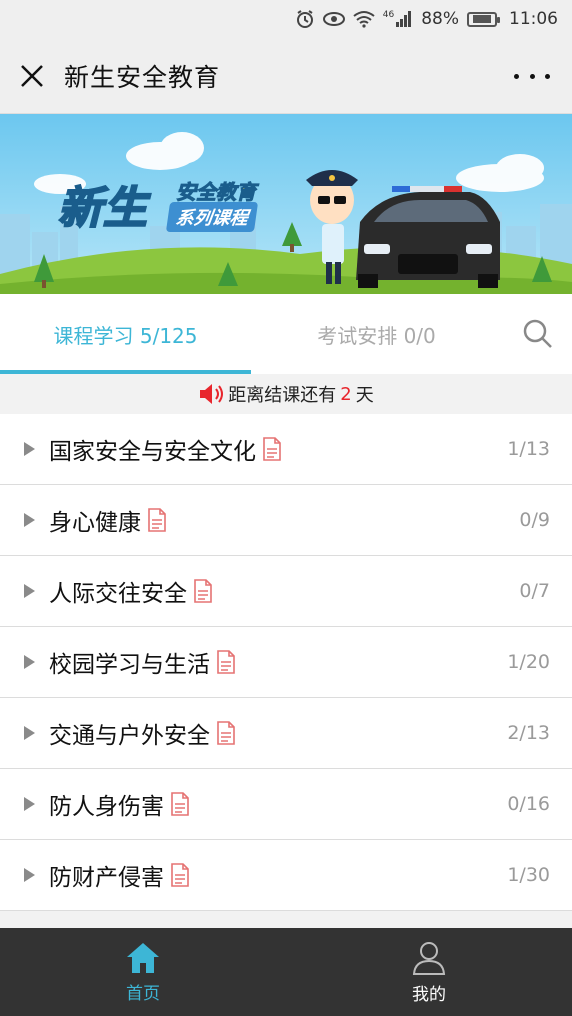 This screenshot has width=572, height=1016. What do you see at coordinates (286, 19) in the screenshot?
I see `status-bar: 46 88% 11:06` at bounding box center [286, 19].